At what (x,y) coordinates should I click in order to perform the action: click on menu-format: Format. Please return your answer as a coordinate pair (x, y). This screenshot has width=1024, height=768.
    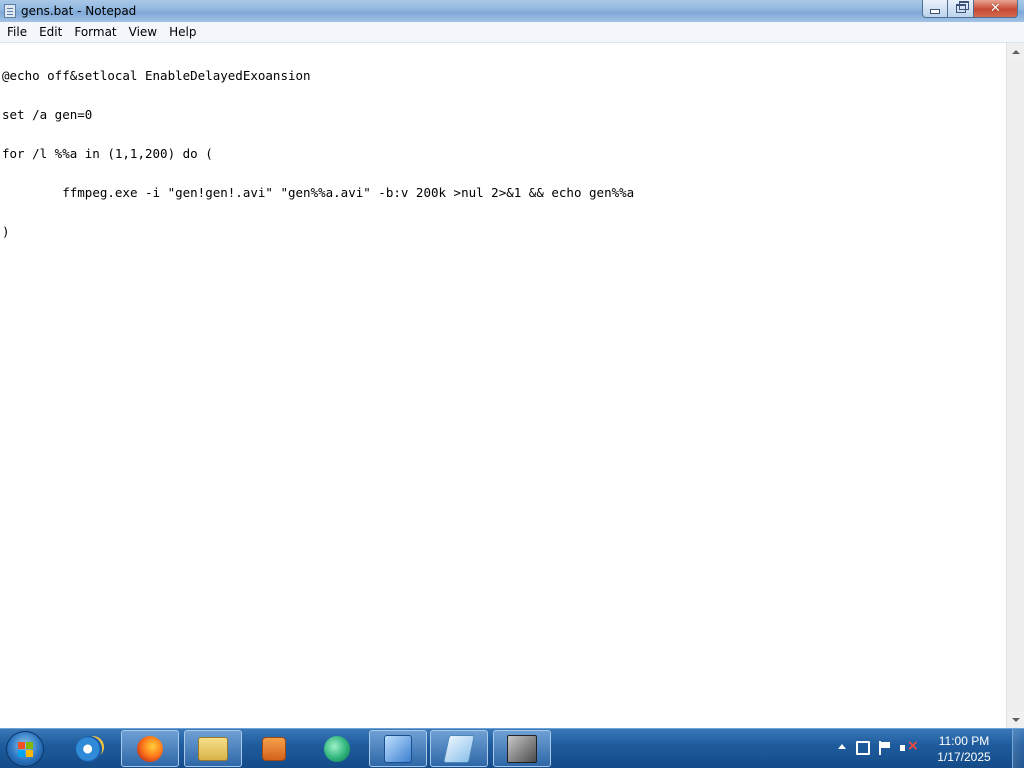
    Looking at the image, I should click on (95, 32).